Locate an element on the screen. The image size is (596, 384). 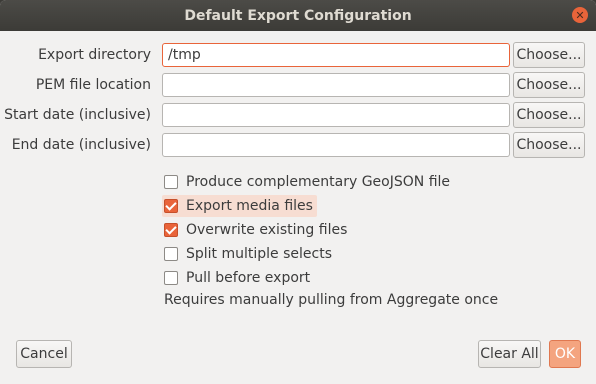
window-title: Default Export Configuration is located at coordinates (298, 15).